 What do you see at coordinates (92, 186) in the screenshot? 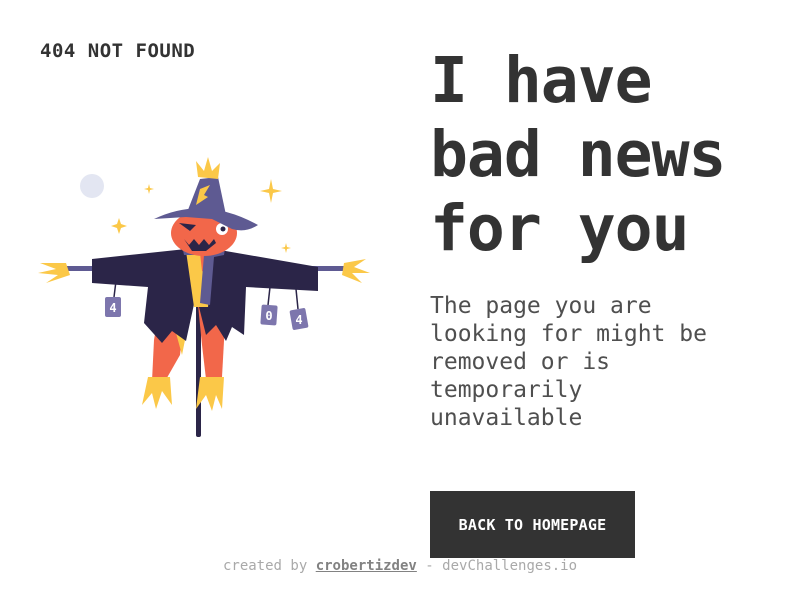
I see `moon-icon` at bounding box center [92, 186].